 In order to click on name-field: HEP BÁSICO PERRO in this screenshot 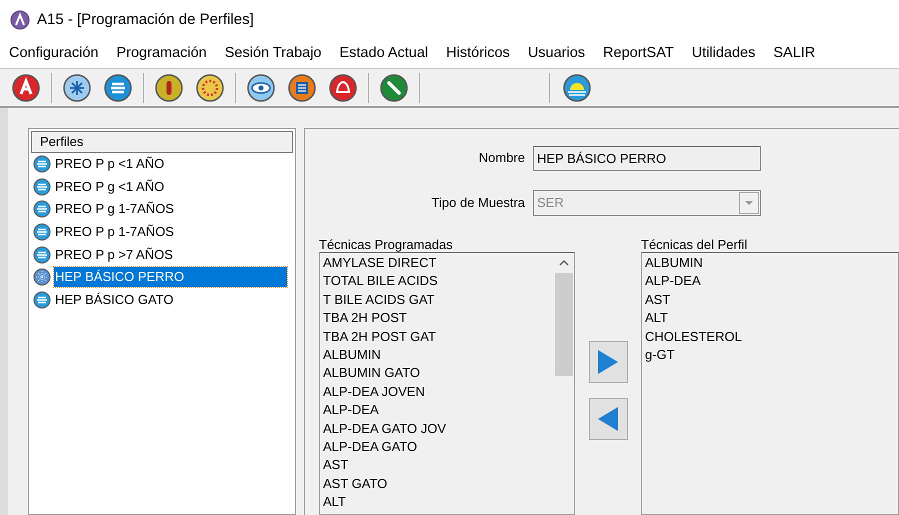, I will do `click(647, 158)`.